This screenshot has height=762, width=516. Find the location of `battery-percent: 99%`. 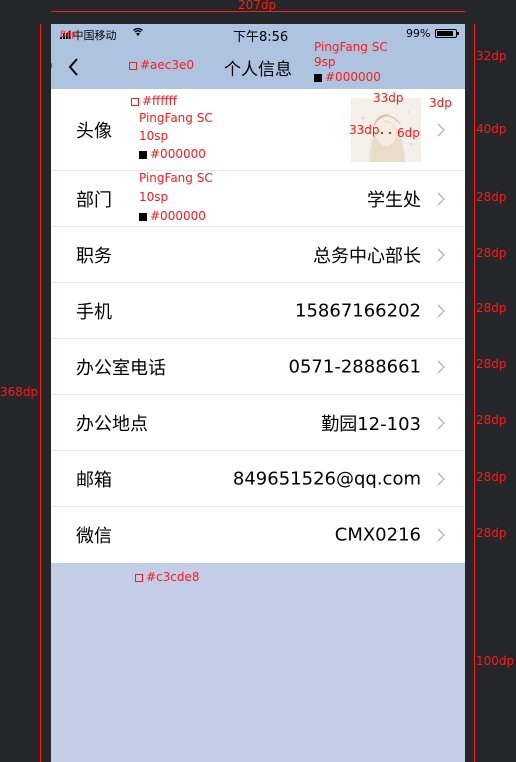

battery-percent: 99% is located at coordinates (418, 33).